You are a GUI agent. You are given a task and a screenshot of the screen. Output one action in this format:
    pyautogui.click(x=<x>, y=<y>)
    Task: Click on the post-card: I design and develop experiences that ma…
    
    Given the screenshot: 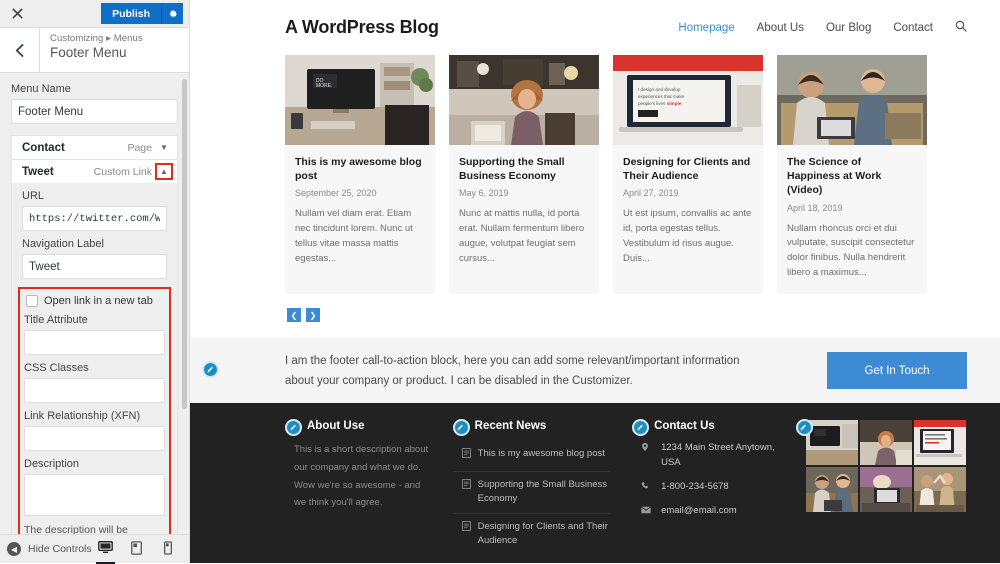 What is the action you would take?
    pyautogui.click(x=688, y=175)
    